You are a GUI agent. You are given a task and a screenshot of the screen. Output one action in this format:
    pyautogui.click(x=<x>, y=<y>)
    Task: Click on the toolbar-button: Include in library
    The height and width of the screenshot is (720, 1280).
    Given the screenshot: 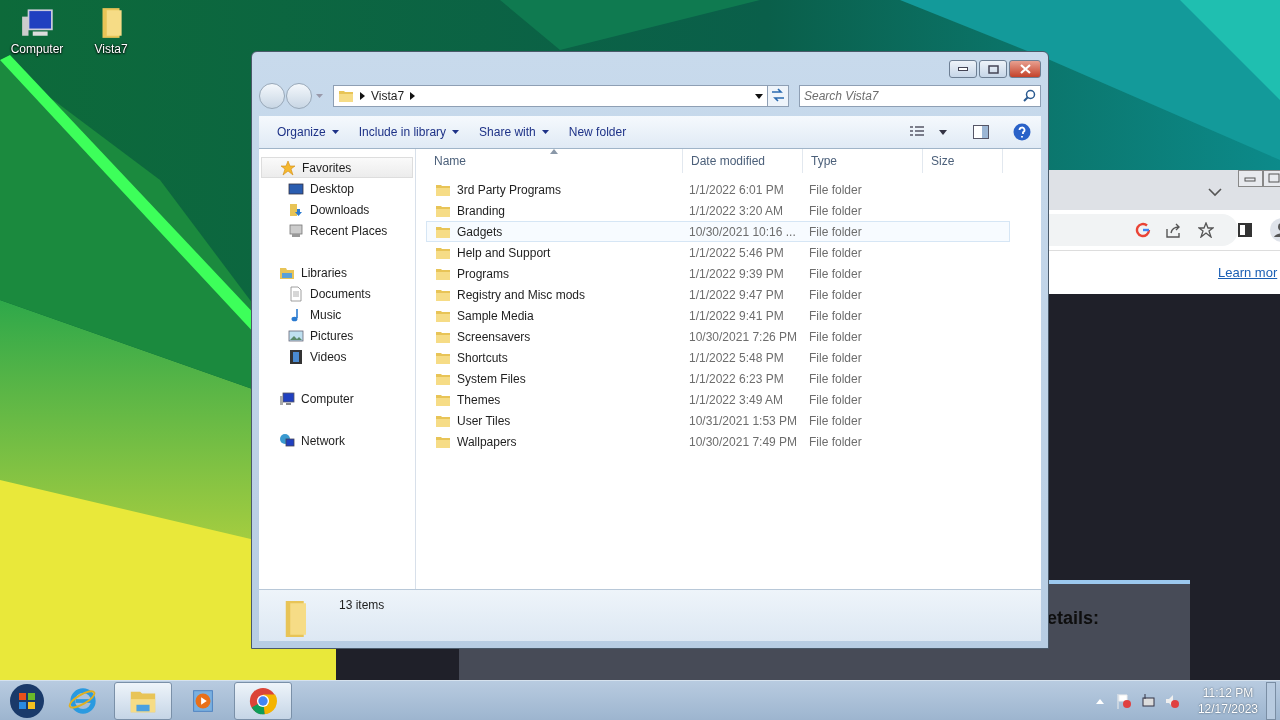 What is the action you would take?
    pyautogui.click(x=409, y=132)
    